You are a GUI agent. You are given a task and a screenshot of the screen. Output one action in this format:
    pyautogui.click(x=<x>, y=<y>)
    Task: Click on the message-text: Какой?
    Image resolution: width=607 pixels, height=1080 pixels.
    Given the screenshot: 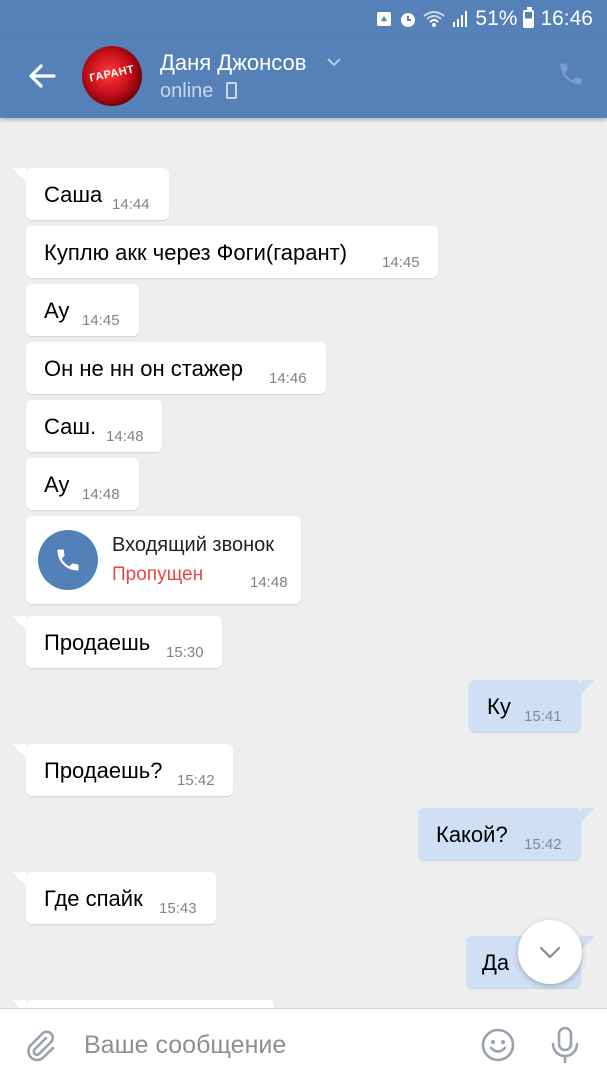 What is the action you would take?
    pyautogui.click(x=472, y=834)
    